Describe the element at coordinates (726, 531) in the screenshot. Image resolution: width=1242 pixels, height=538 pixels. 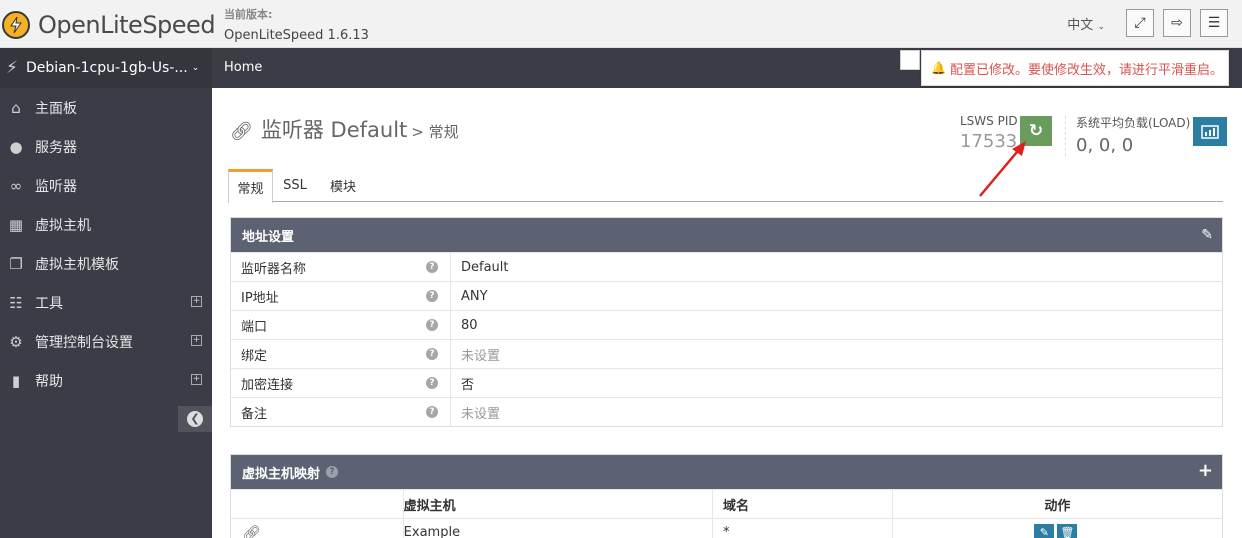
I see `domain-value: *` at that location.